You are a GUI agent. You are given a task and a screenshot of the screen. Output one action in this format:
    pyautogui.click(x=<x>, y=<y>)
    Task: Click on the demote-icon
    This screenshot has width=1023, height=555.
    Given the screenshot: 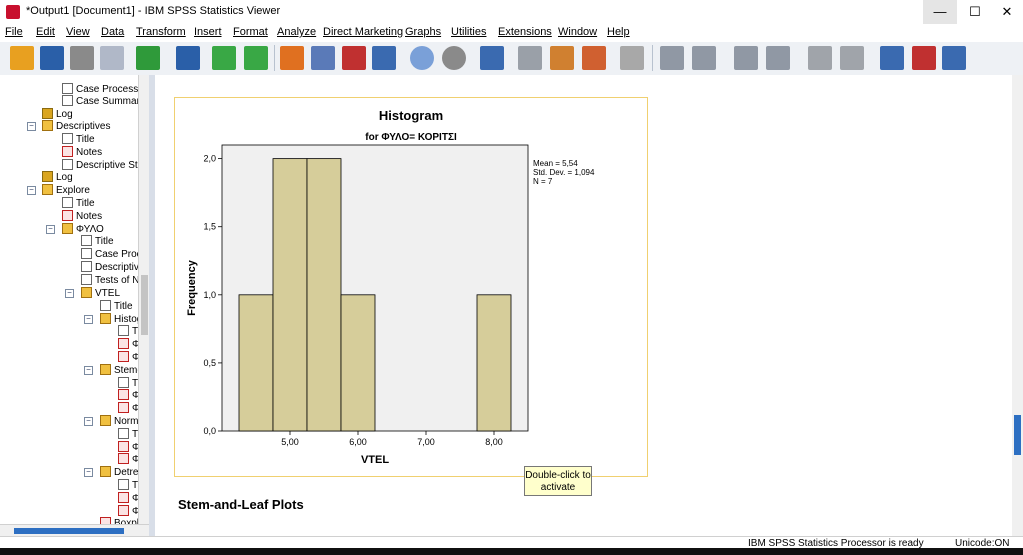 What is the action you would take?
    pyautogui.click(x=704, y=58)
    